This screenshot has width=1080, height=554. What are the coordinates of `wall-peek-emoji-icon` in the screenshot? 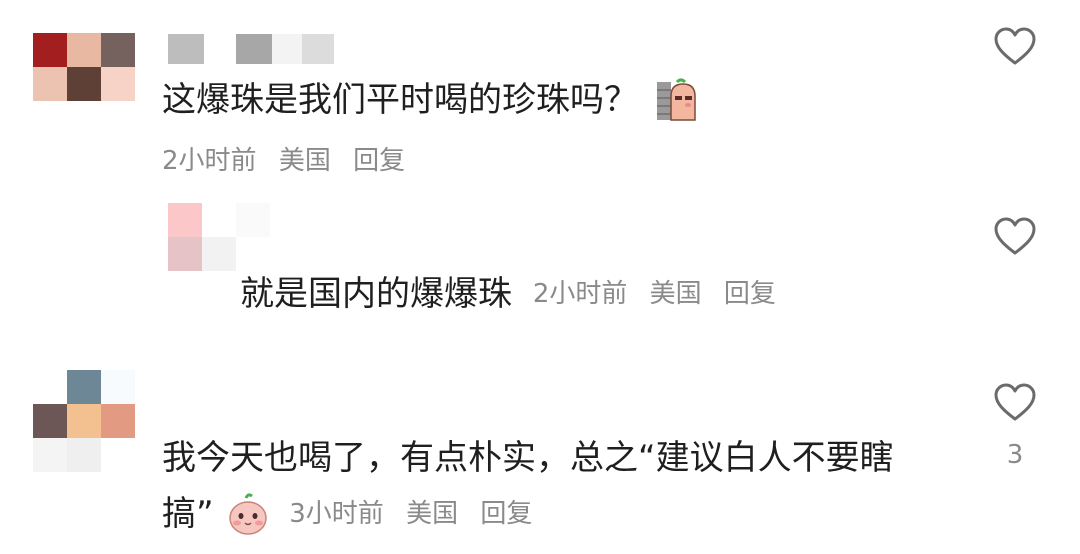 It's located at (676, 99).